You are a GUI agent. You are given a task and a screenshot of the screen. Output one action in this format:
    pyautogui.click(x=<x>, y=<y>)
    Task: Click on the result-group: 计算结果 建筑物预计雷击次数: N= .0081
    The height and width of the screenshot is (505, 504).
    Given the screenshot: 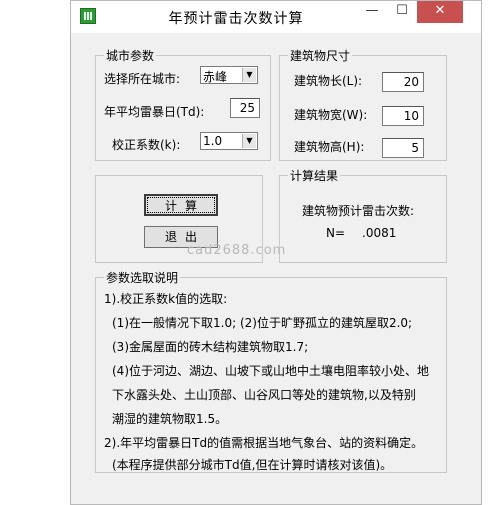 What is the action you would take?
    pyautogui.click(x=363, y=215)
    